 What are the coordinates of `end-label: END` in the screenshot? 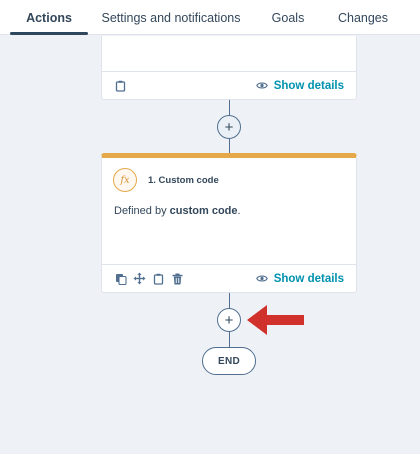 It's located at (228, 361).